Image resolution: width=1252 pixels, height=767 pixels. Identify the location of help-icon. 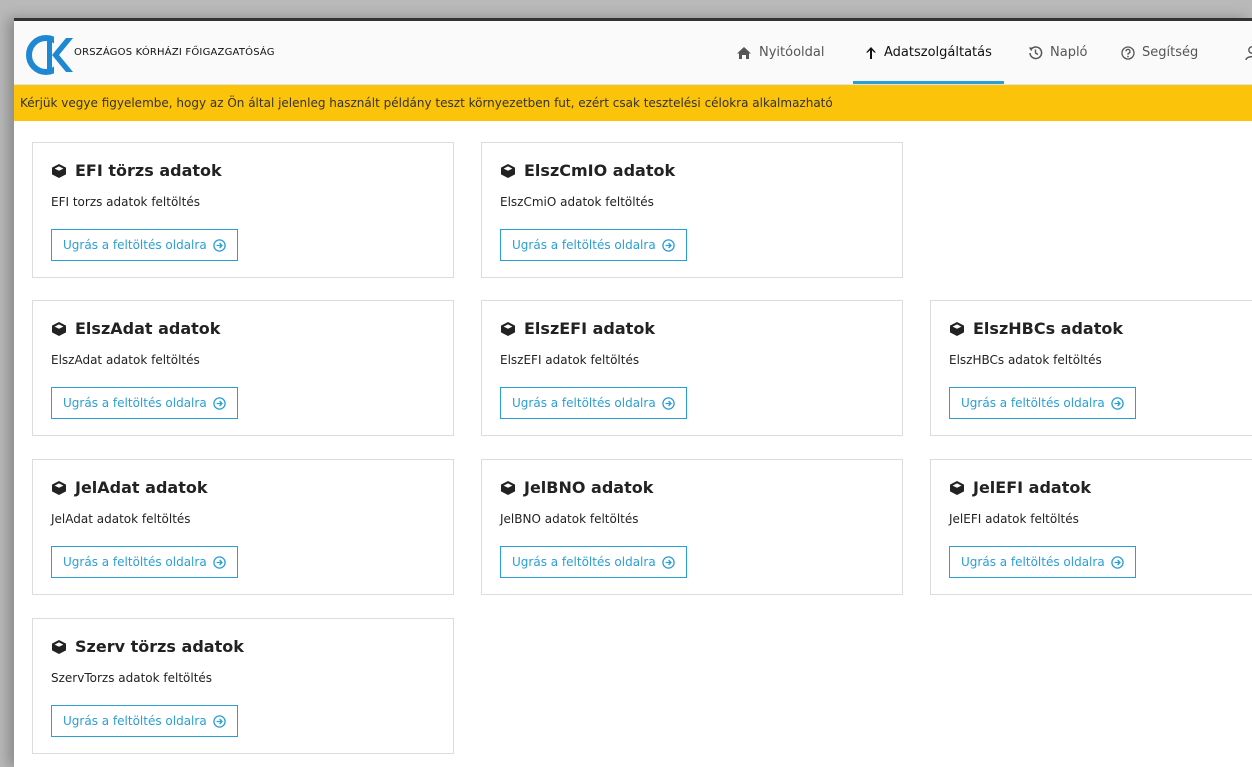
(1128, 52).